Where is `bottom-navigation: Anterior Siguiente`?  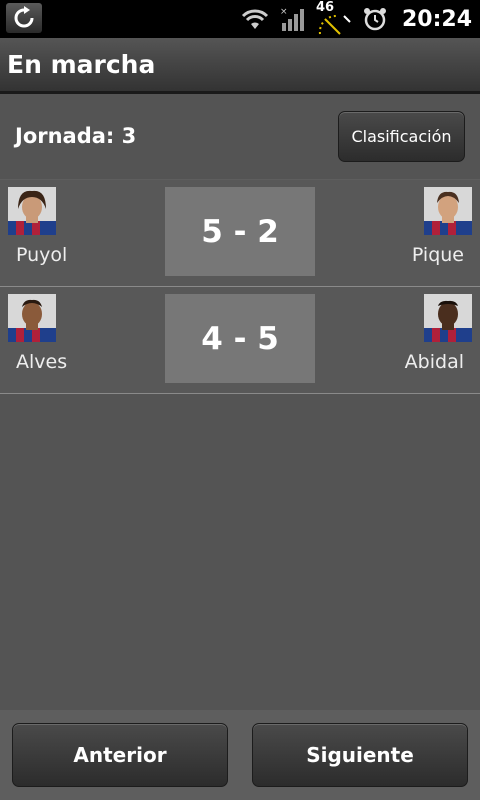
bottom-navigation: Anterior Siguiente is located at coordinates (240, 755).